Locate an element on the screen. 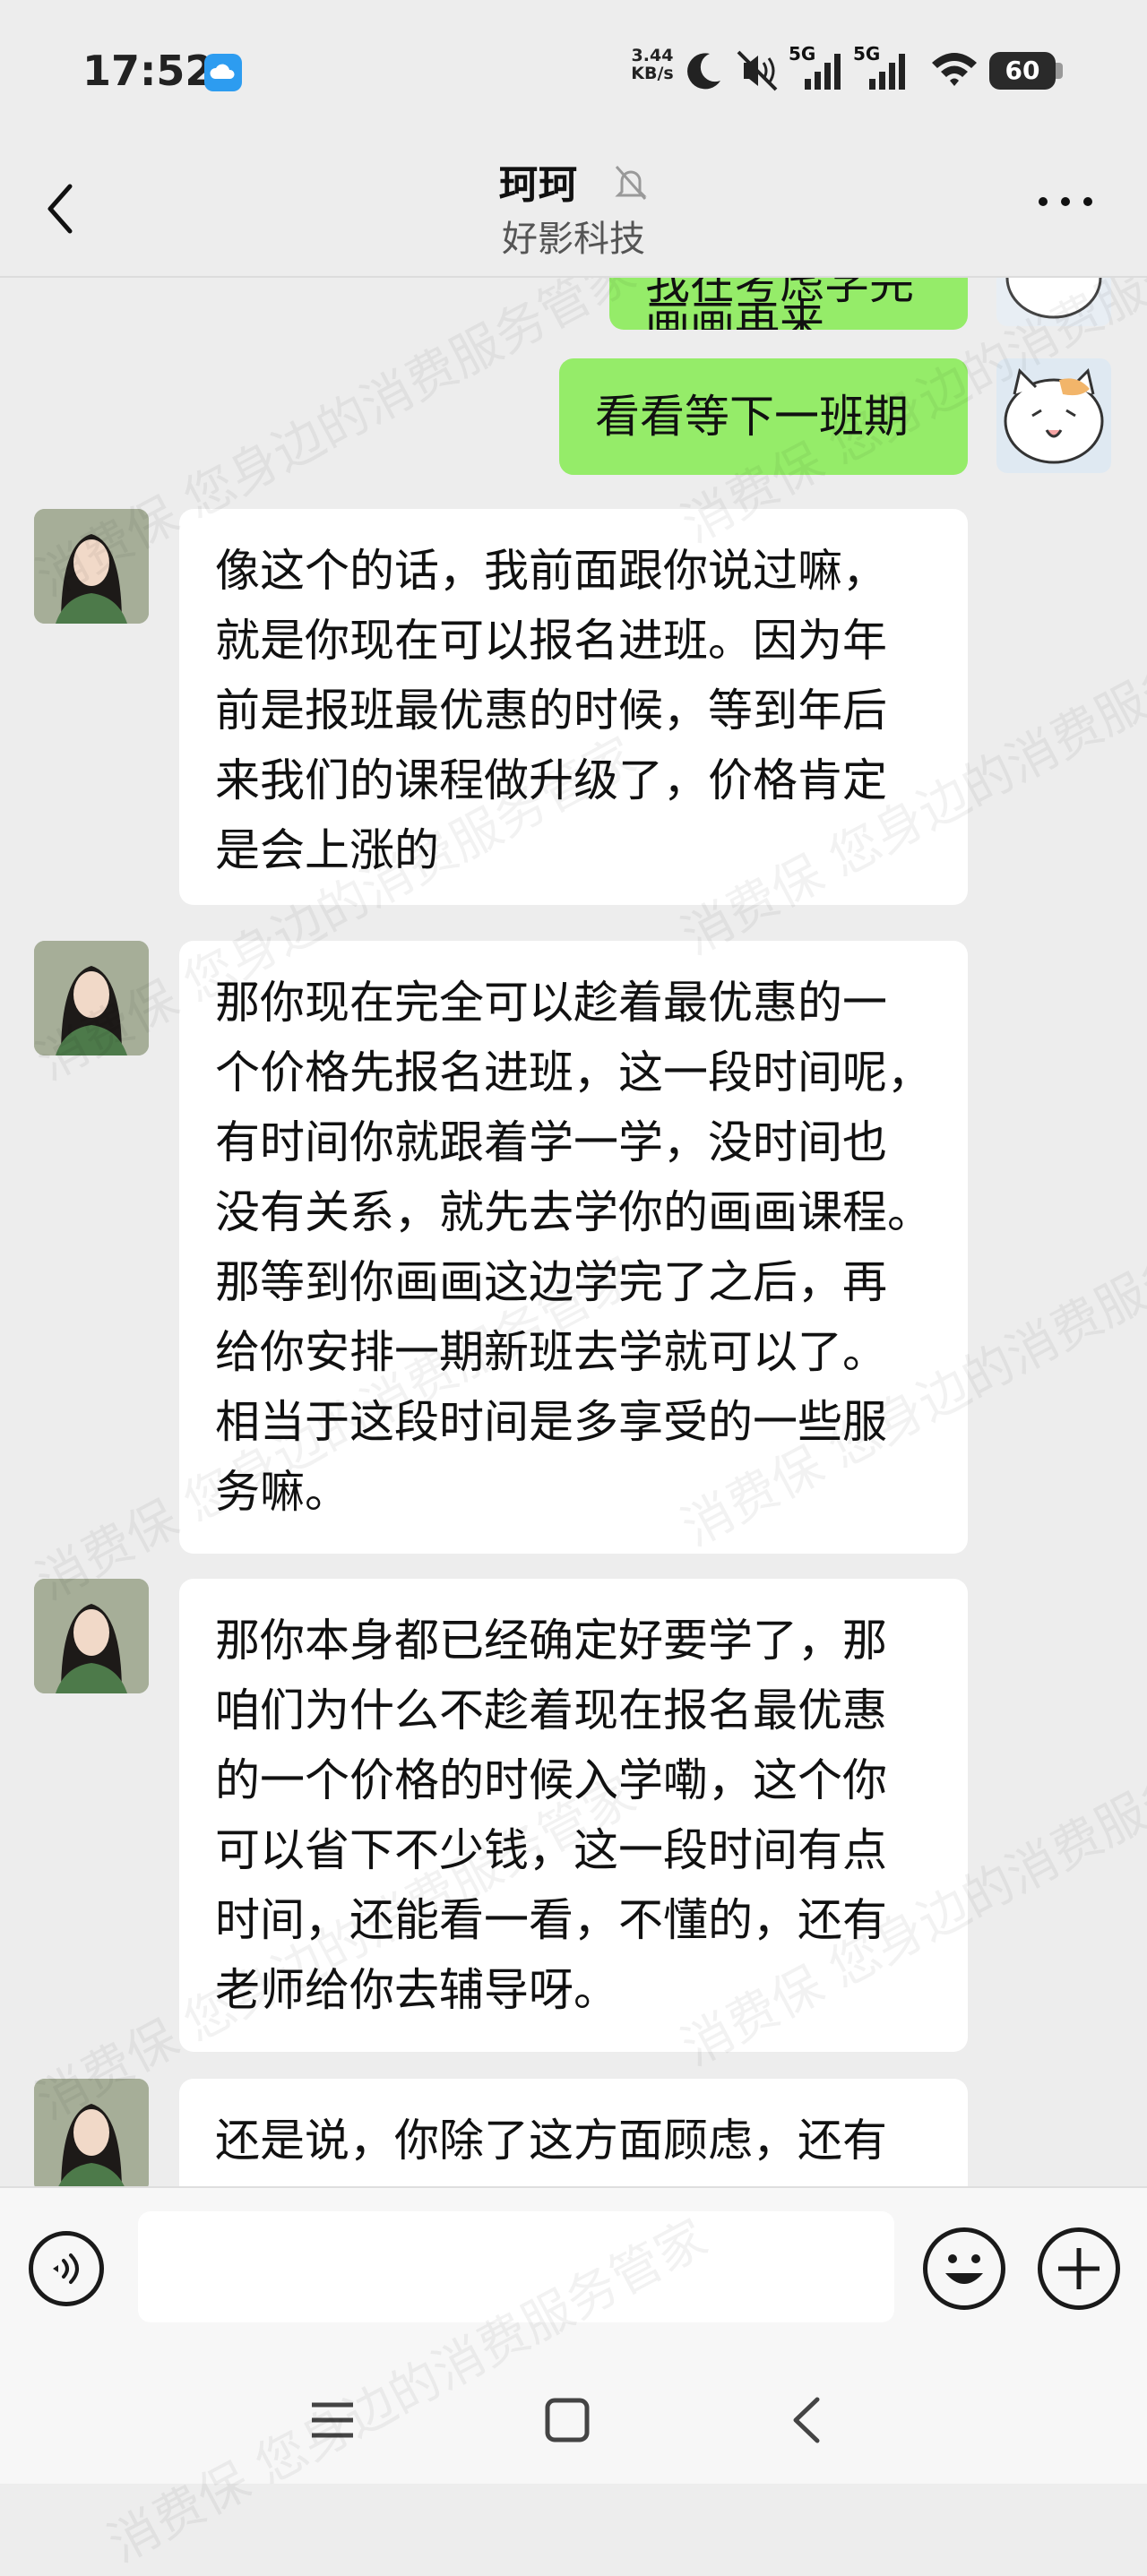  home-icon is located at coordinates (567, 2422).